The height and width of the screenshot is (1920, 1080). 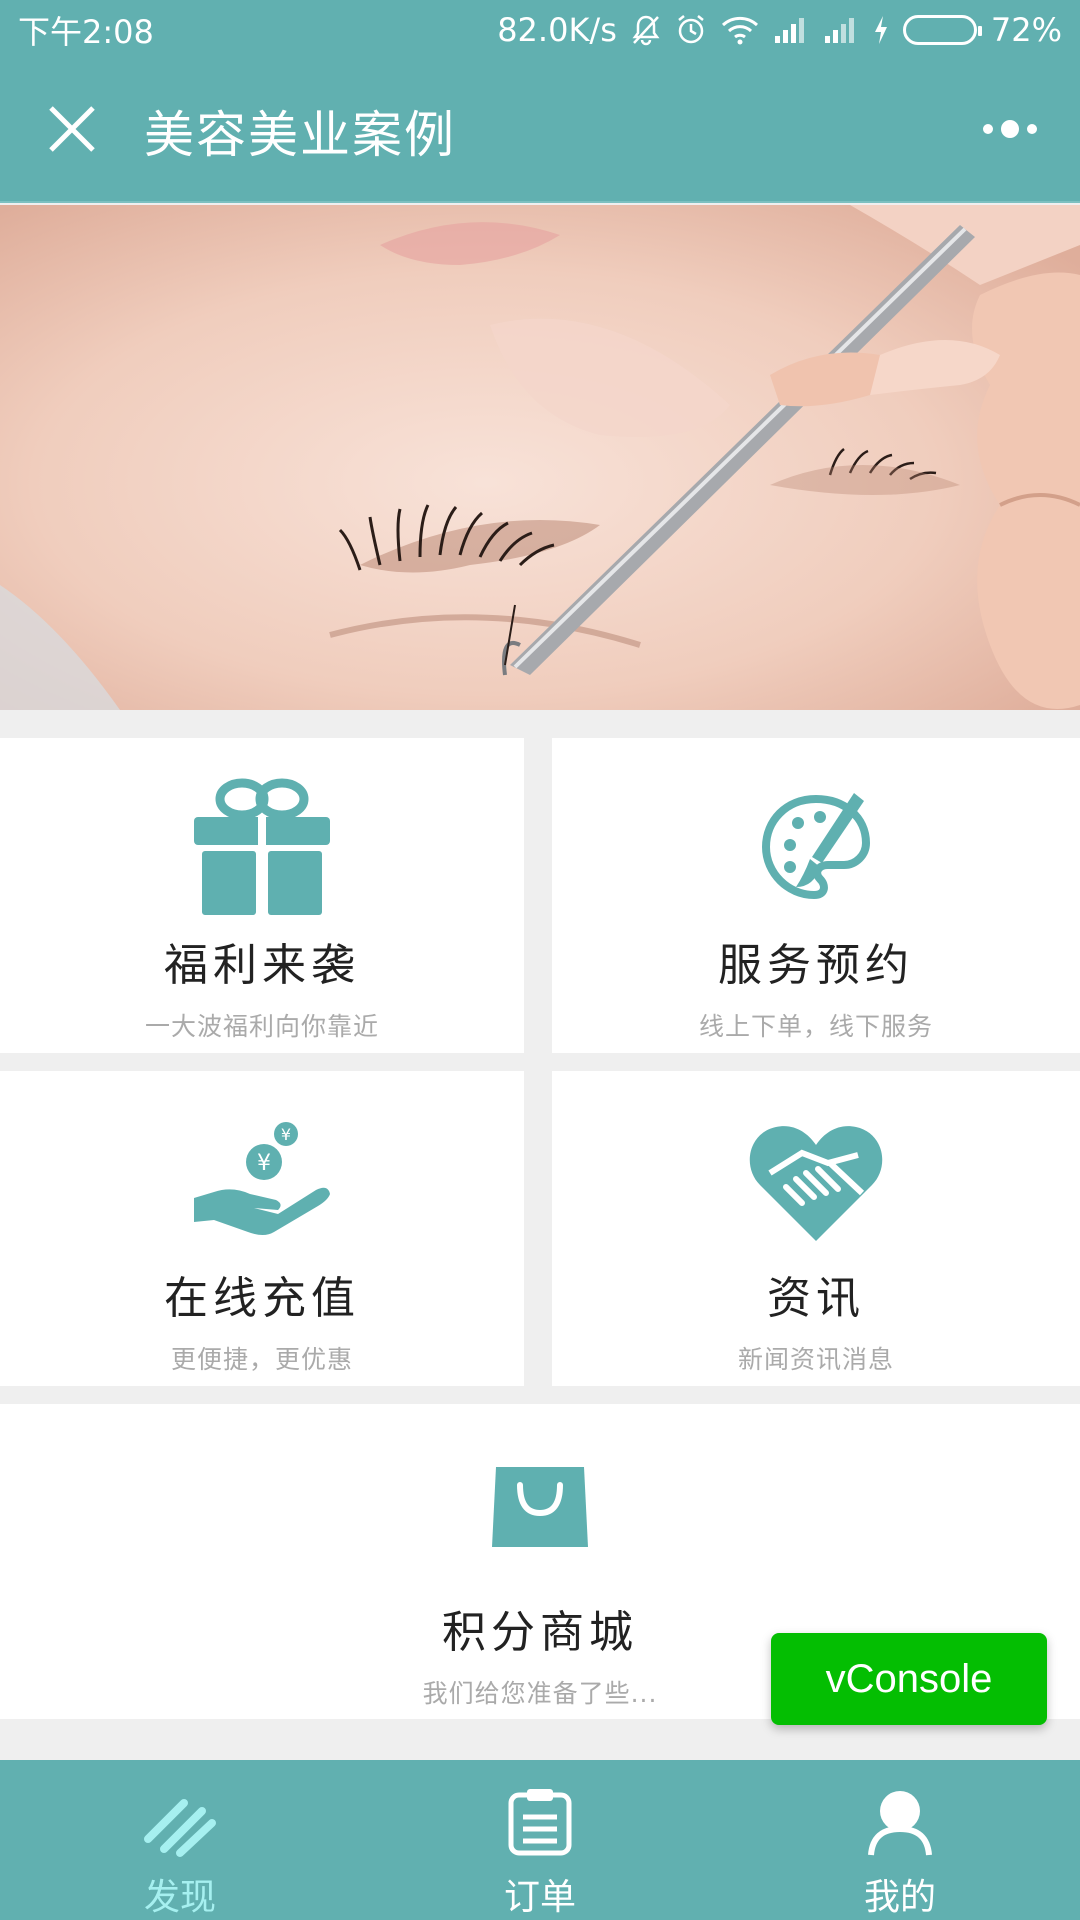 What do you see at coordinates (262, 1179) in the screenshot?
I see `hand-coins-icon: ¥ ¥` at bounding box center [262, 1179].